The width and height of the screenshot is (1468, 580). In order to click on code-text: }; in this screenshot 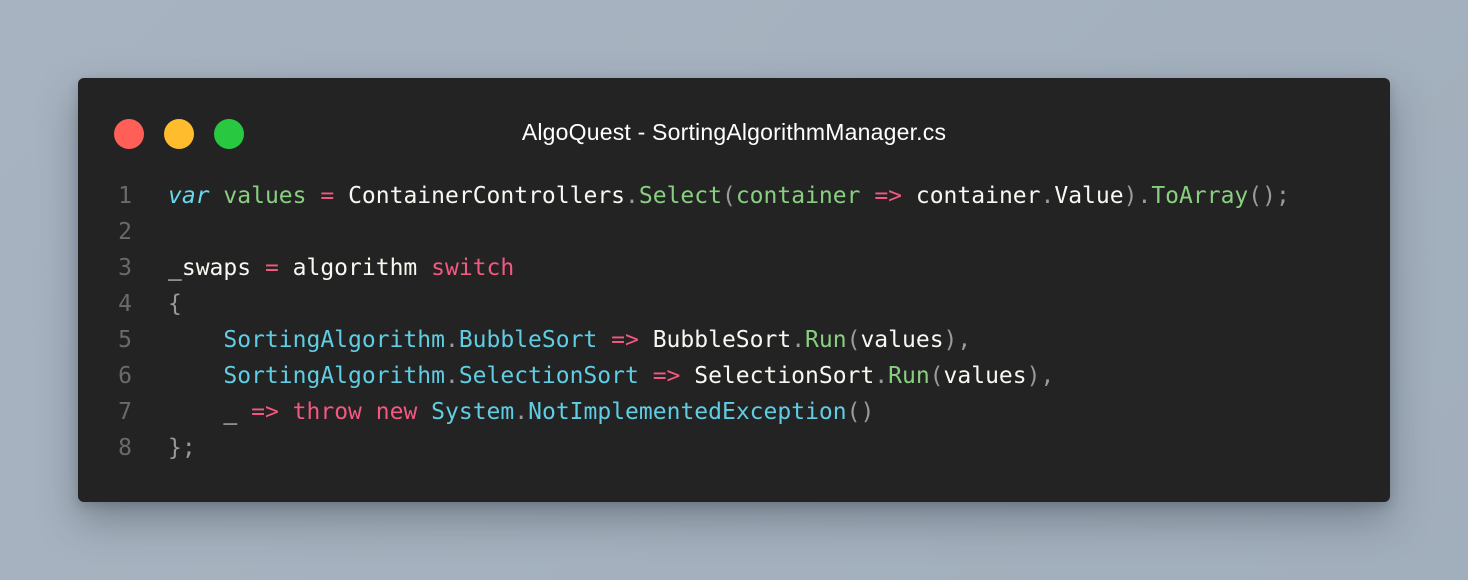, I will do `click(182, 448)`.